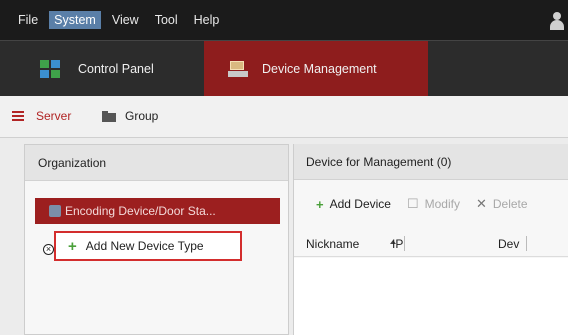 This screenshot has height=335, width=568. Describe the element at coordinates (510, 204) in the screenshot. I see `delete-label: Delete` at that location.